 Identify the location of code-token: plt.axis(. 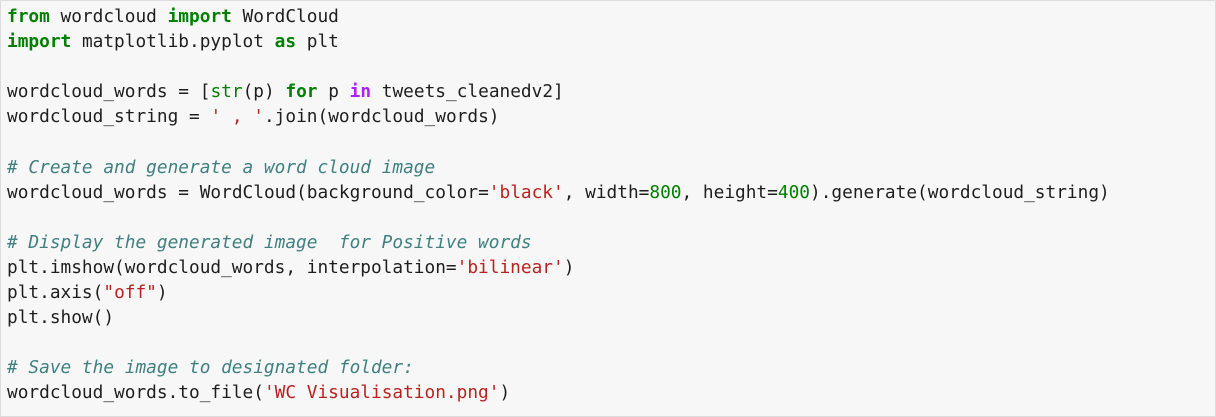
(55, 293).